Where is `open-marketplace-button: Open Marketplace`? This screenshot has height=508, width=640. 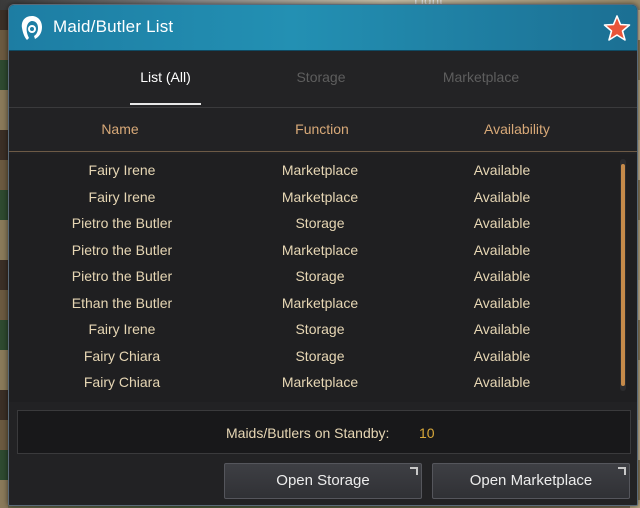
open-marketplace-button: Open Marketplace is located at coordinates (531, 481).